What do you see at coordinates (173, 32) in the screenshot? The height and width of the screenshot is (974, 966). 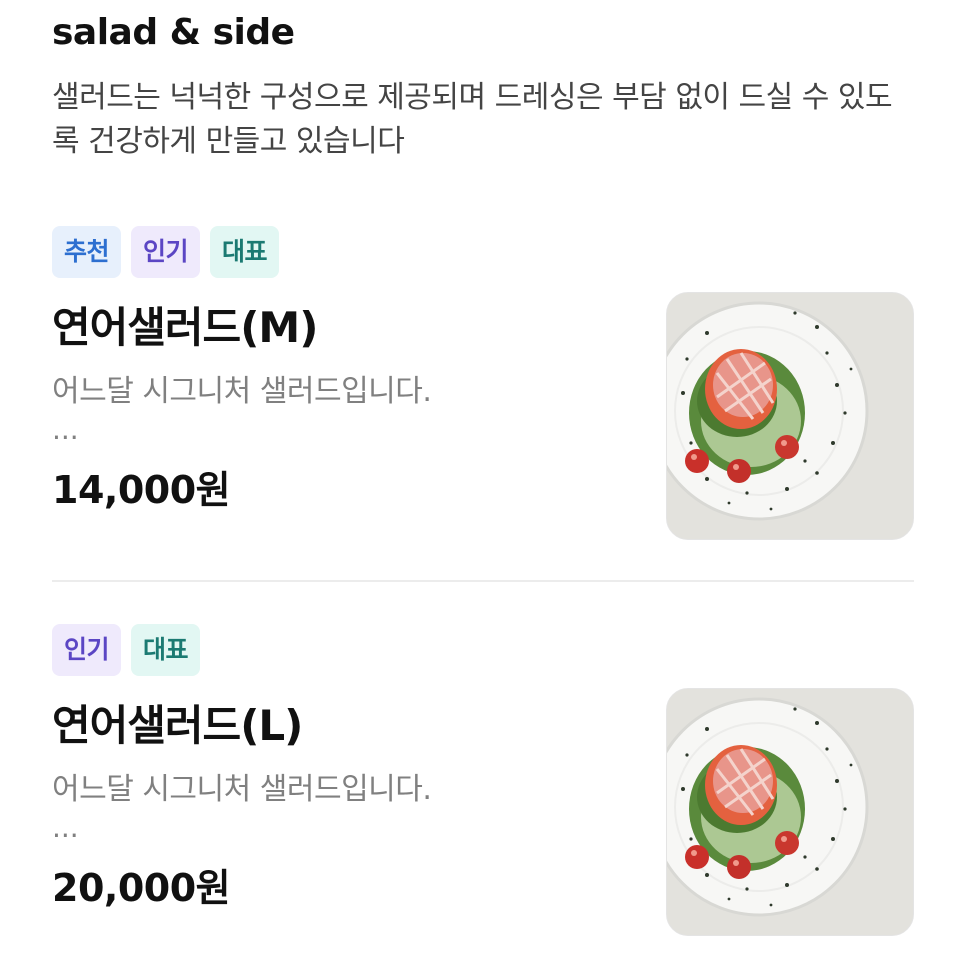 I see `section-title: salad & side` at bounding box center [173, 32].